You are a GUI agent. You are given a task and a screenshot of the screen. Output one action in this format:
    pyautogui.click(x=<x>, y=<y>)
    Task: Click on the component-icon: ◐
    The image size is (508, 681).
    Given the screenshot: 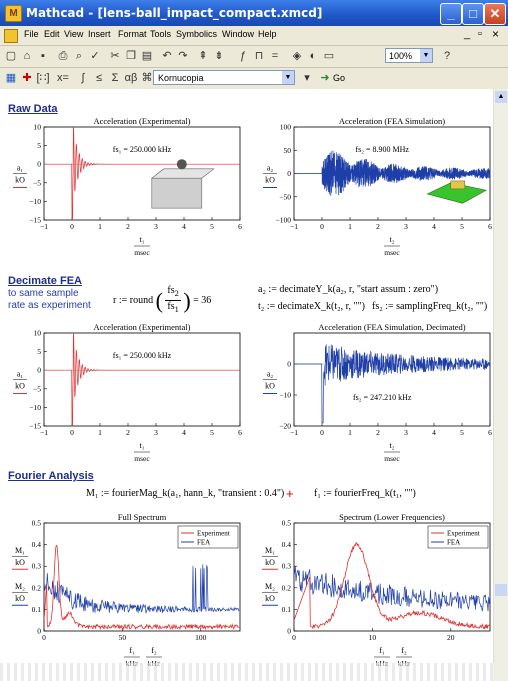 What is the action you would take?
    pyautogui.click(x=313, y=56)
    